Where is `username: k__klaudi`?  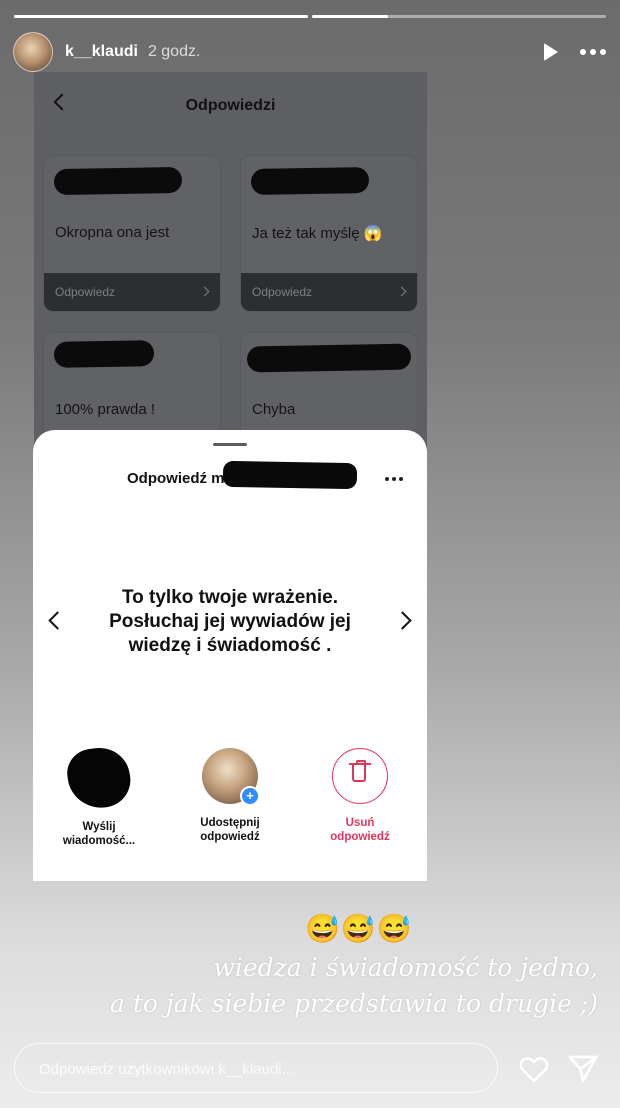
username: k__klaudi is located at coordinates (101, 52).